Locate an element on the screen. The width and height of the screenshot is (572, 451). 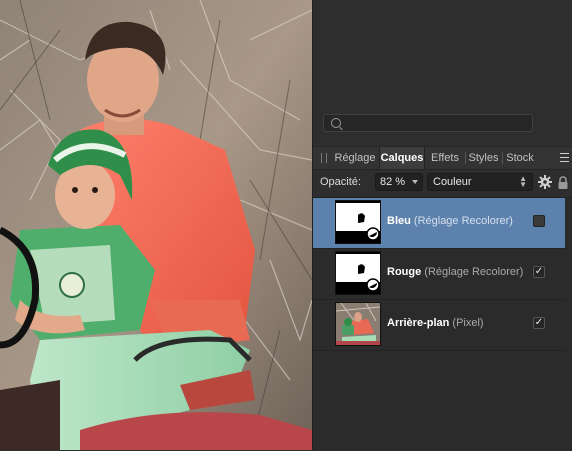
layer-row-bleu: Bleu (Réglage Recolorer) is located at coordinates (439, 223).